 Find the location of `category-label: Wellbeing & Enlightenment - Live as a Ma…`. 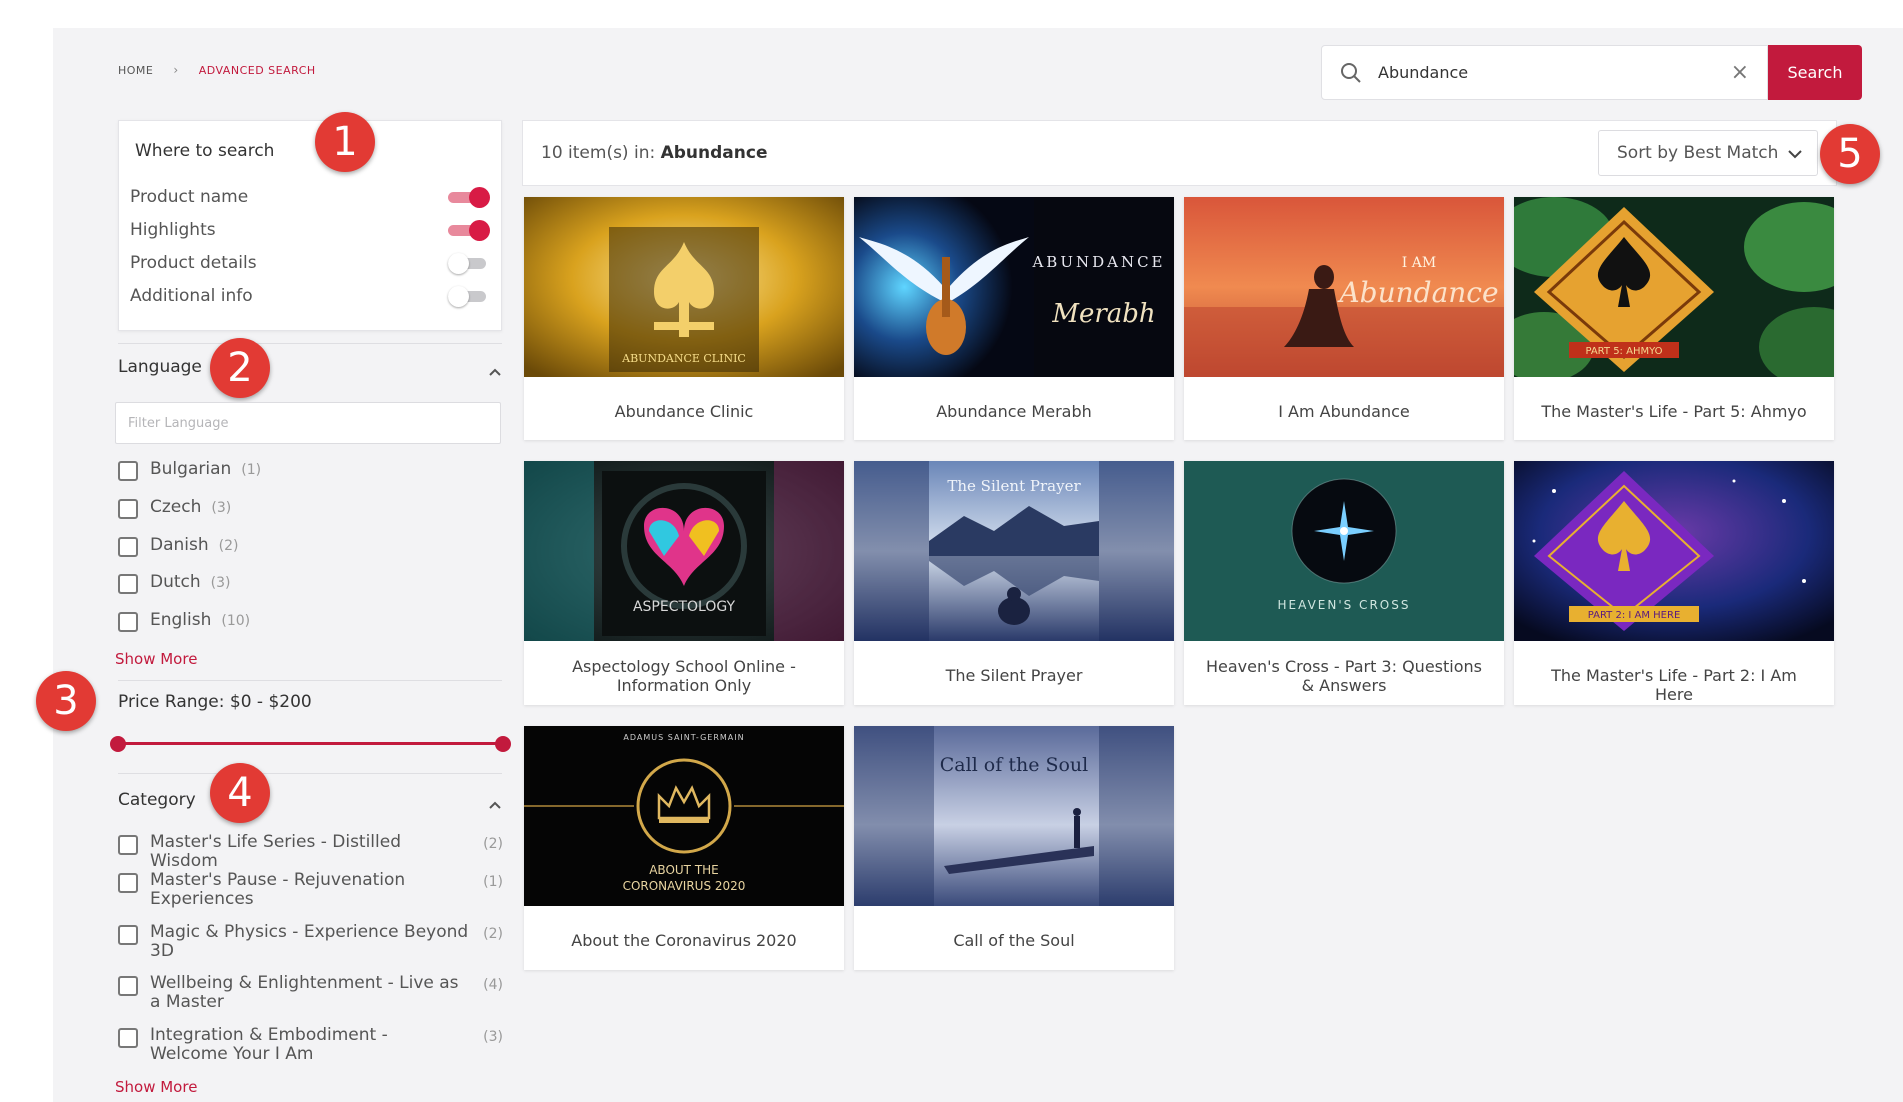

category-label: Wellbeing & Enlightenment - Live as a Ma… is located at coordinates (304, 992).